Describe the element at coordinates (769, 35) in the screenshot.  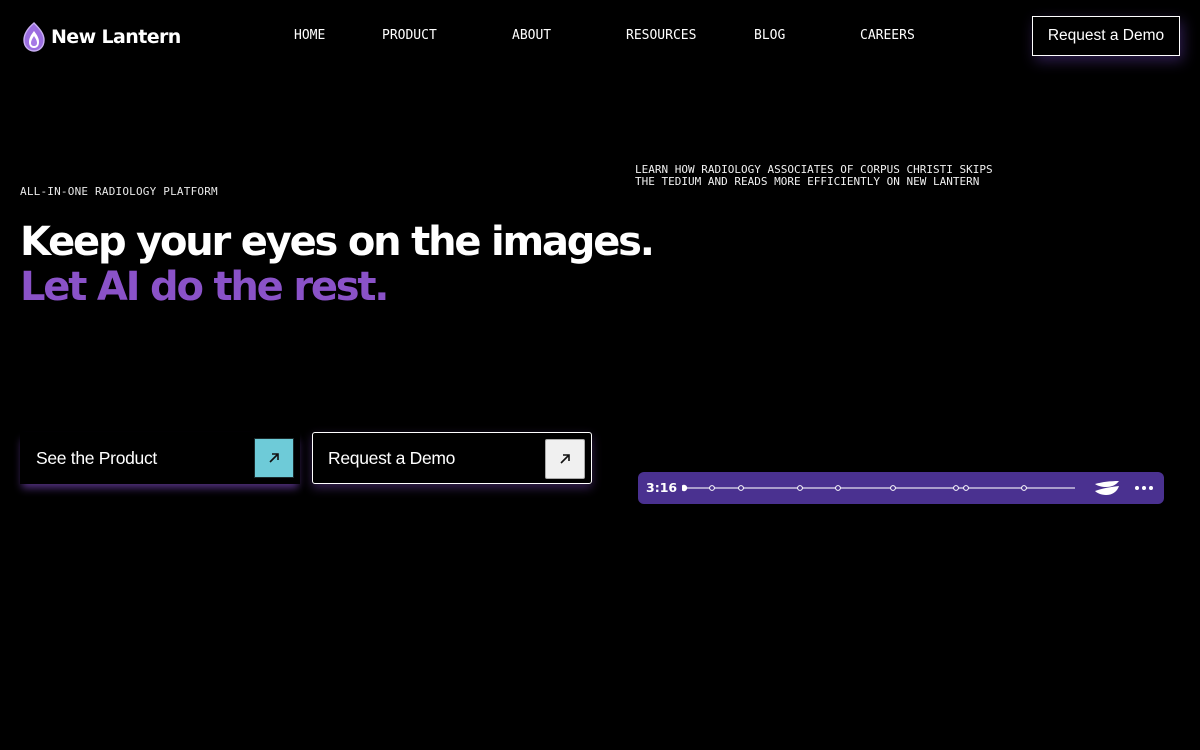
I see `nav-blog: BLOG` at that location.